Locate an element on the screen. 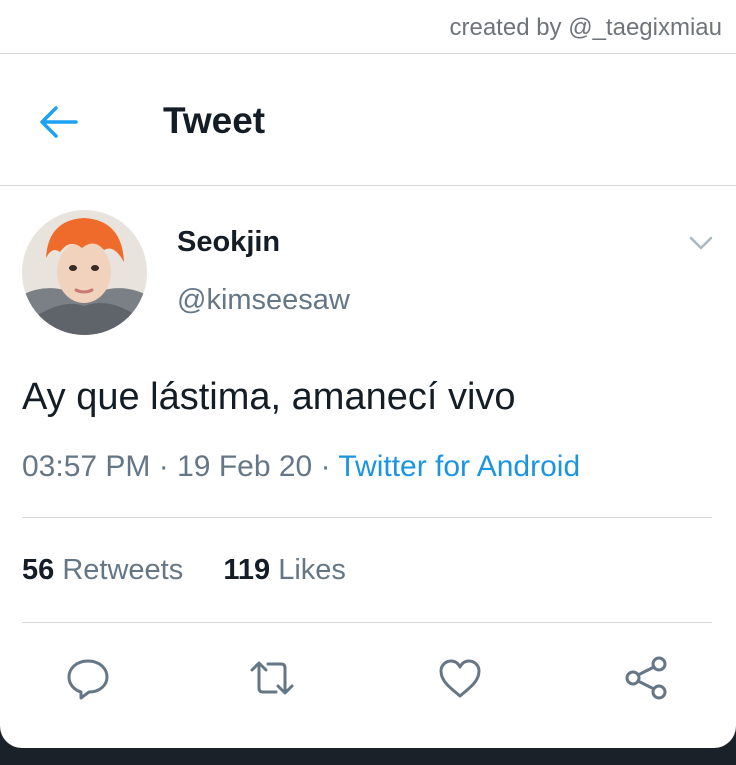 This screenshot has height=765, width=736. author-name: Seokjin is located at coordinates (228, 242).